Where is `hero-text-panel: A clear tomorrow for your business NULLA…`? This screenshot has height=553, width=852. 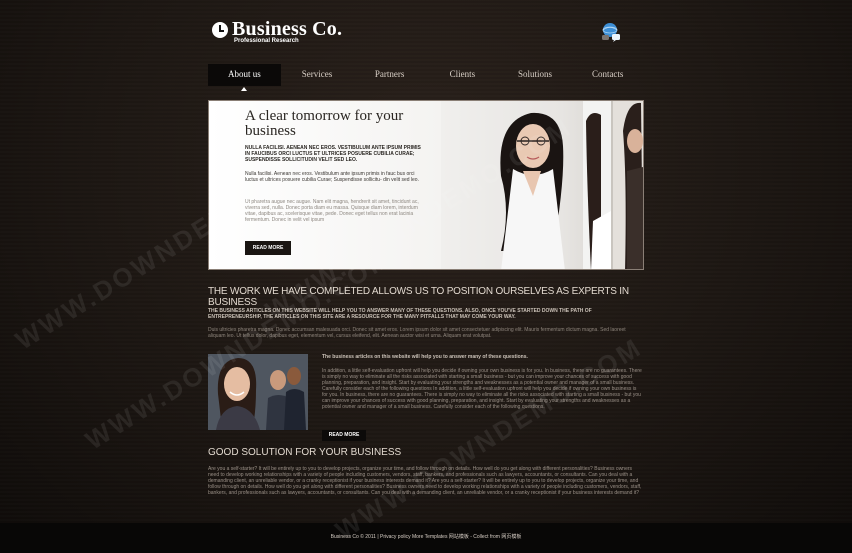
hero-text-panel: A clear tomorrow for your business NULLA… is located at coordinates (325, 185).